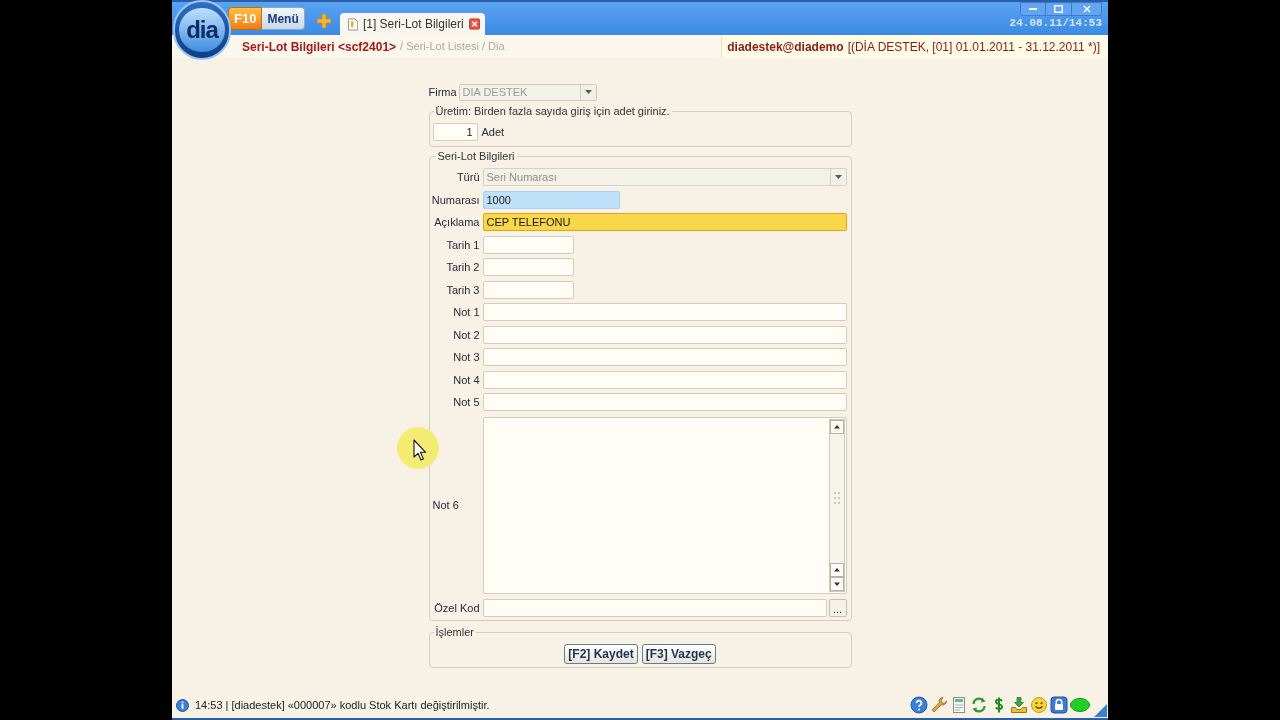 The image size is (1280, 720). I want to click on mouse-cursor-icon, so click(418, 448).